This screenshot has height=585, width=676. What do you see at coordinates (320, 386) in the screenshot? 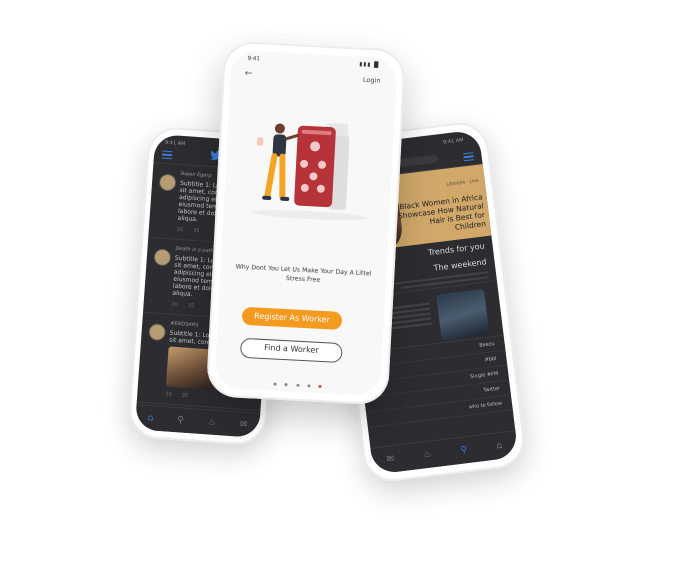
I see `page-dot-active` at bounding box center [320, 386].